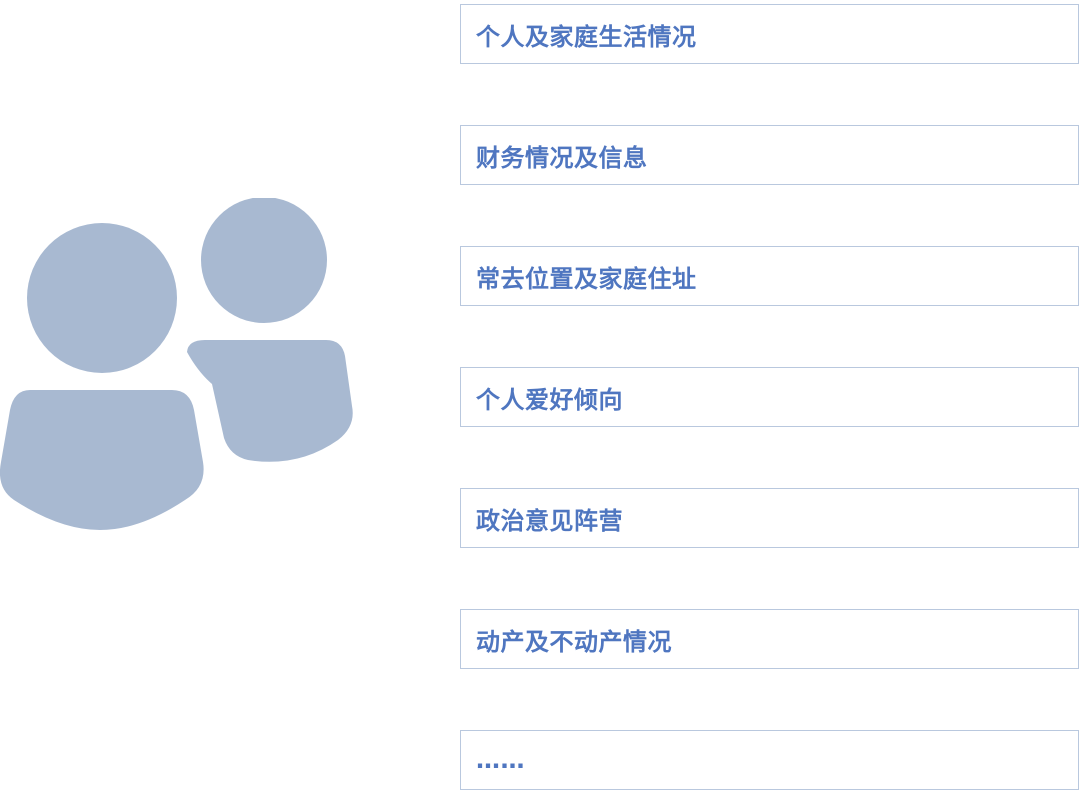 This screenshot has height=804, width=1080. I want to click on back-person-head, so click(264, 260).